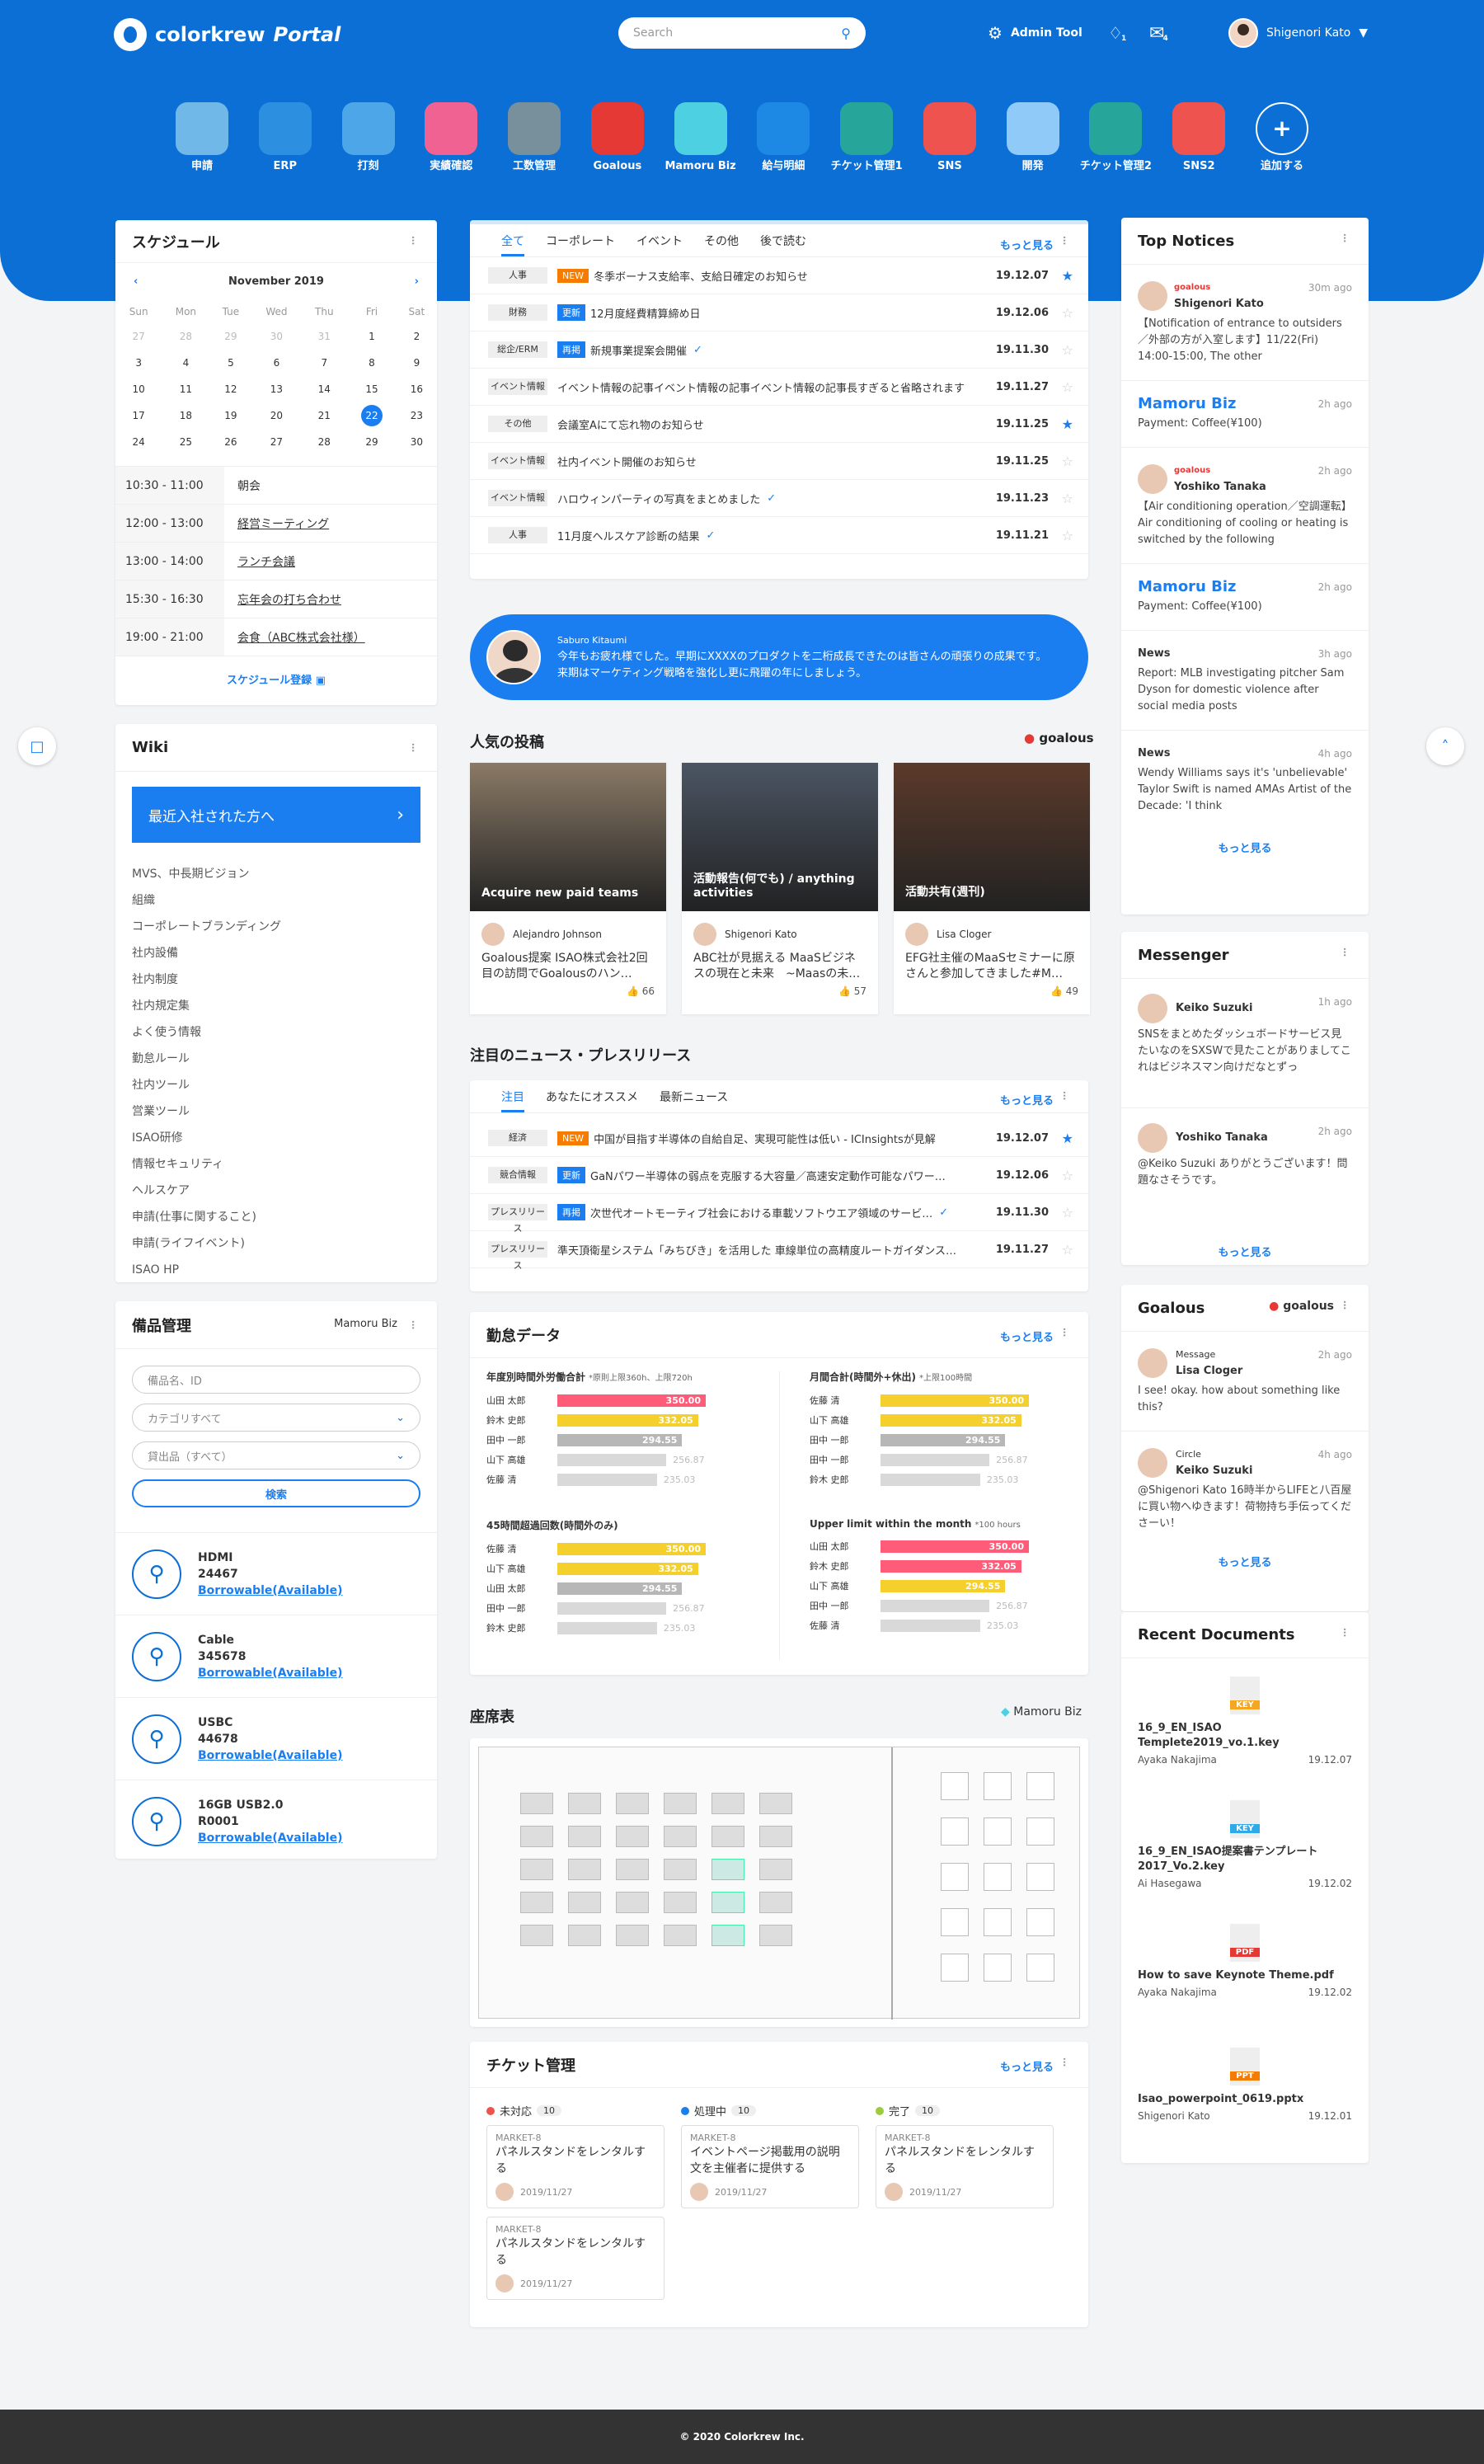  Describe the element at coordinates (276, 927) in the screenshot. I see `wiki-link: コーポレートブランディング` at that location.